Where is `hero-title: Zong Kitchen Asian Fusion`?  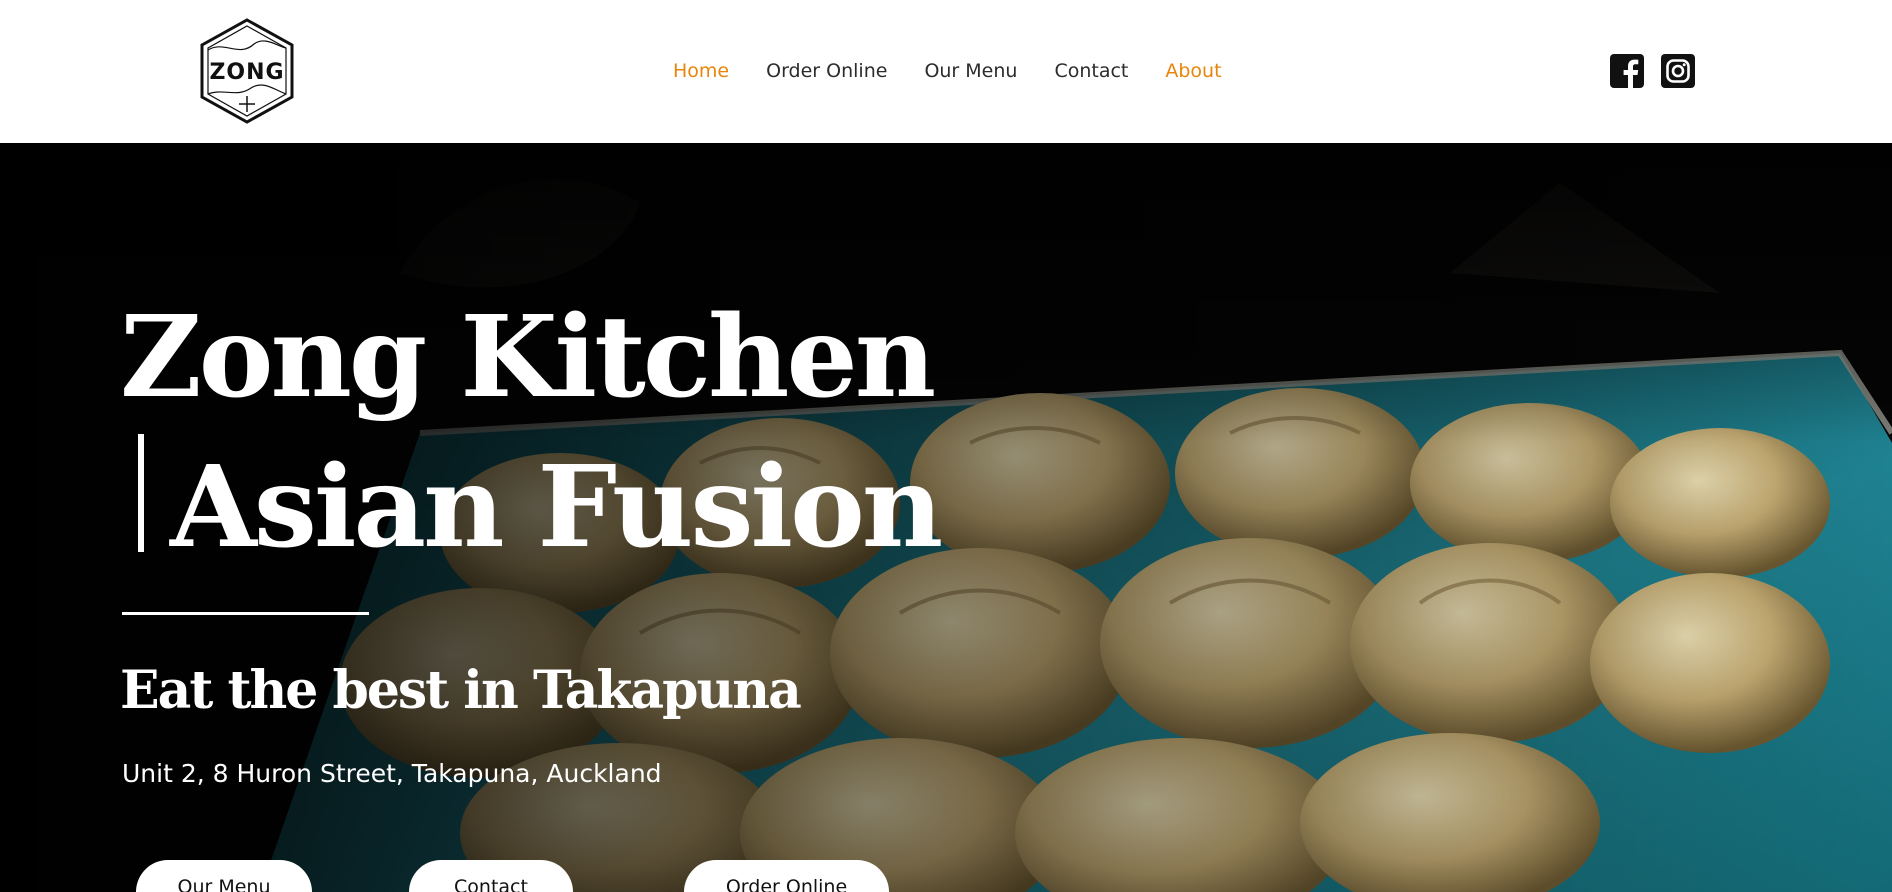 hero-title: Zong Kitchen Asian Fusion is located at coordinates (531, 433).